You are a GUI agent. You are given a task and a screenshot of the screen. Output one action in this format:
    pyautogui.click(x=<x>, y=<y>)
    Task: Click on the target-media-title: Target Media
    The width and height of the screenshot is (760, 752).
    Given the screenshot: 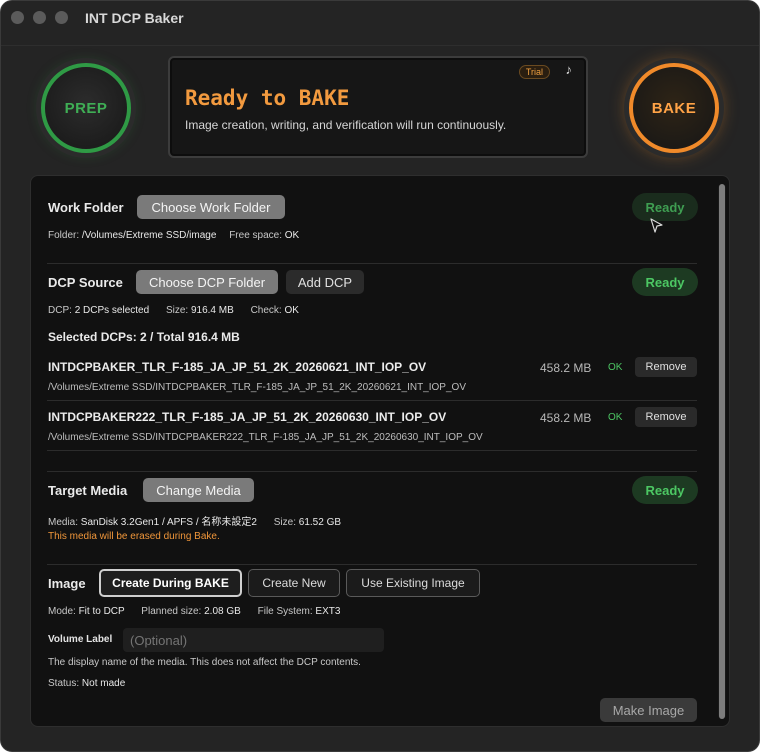 What is the action you would take?
    pyautogui.click(x=88, y=490)
    